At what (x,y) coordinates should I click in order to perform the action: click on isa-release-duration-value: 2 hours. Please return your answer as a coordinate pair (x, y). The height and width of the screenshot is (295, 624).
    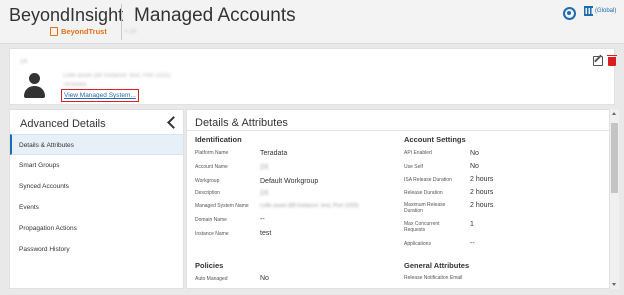
    Looking at the image, I should click on (482, 179).